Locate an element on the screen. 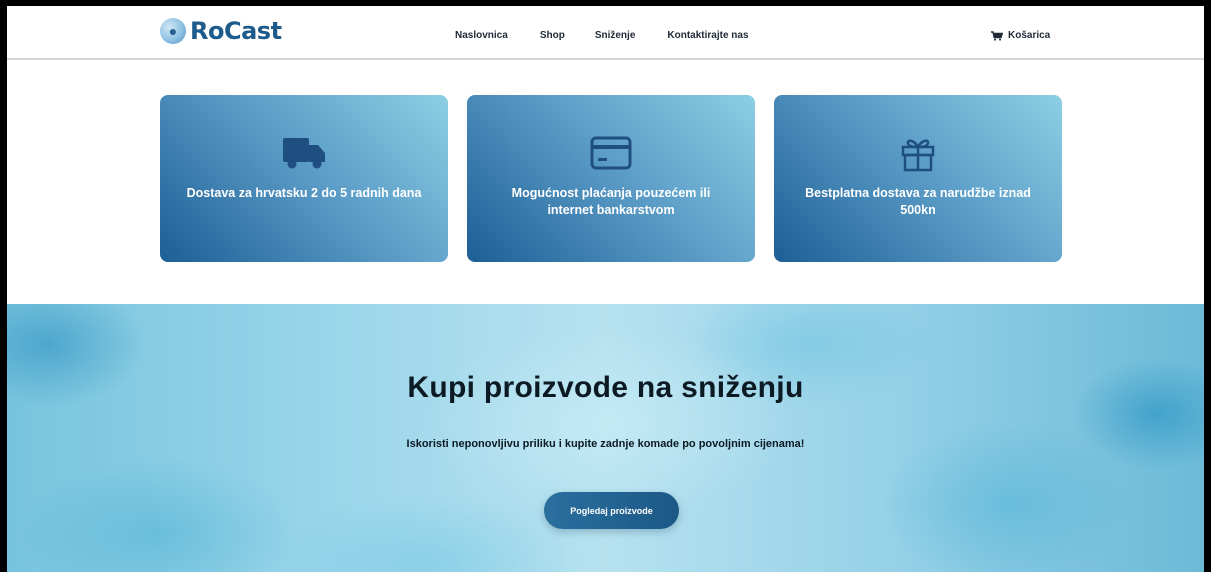 The width and height of the screenshot is (1211, 572). feature-card-shipping: Dostava za hrvatsku 2 do 5 radnih dana is located at coordinates (304, 178).